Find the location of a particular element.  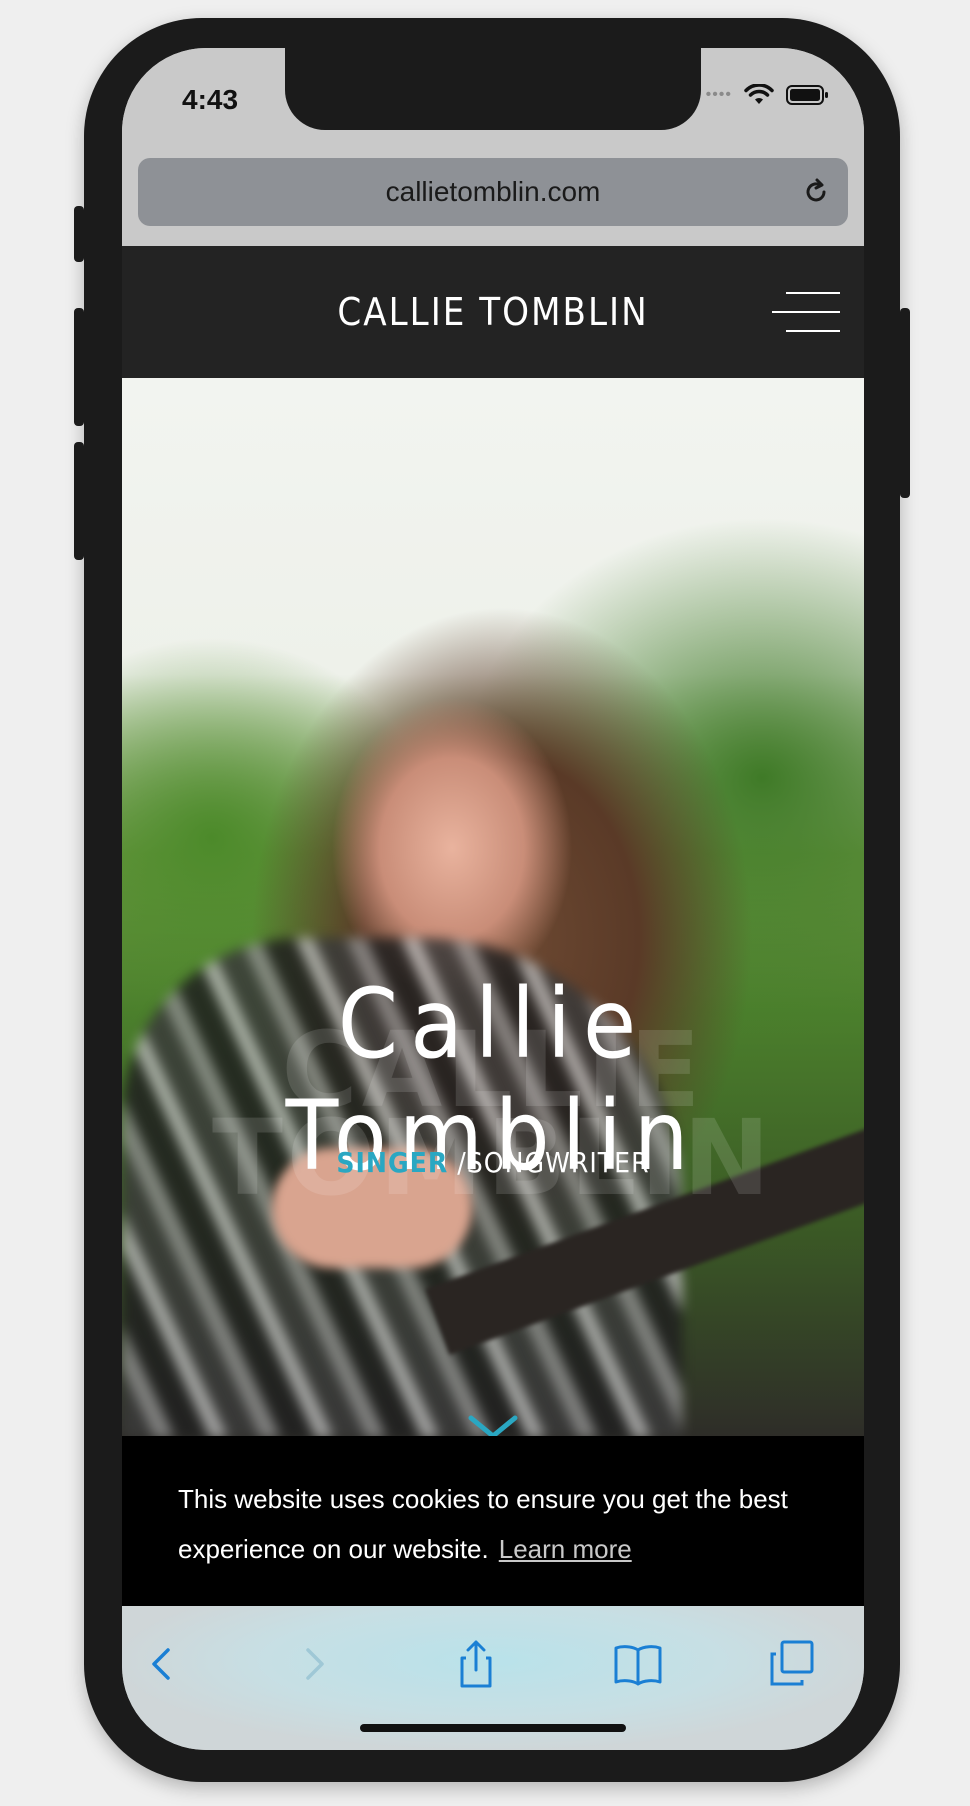

learn-more-link: Learn more is located at coordinates (565, 1549).